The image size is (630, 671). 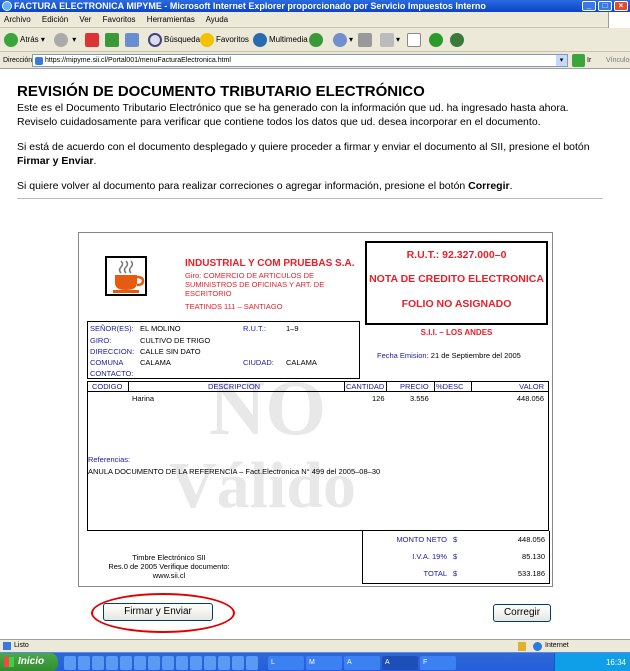 I want to click on senores-value: EL MOLINO, so click(x=160, y=328).